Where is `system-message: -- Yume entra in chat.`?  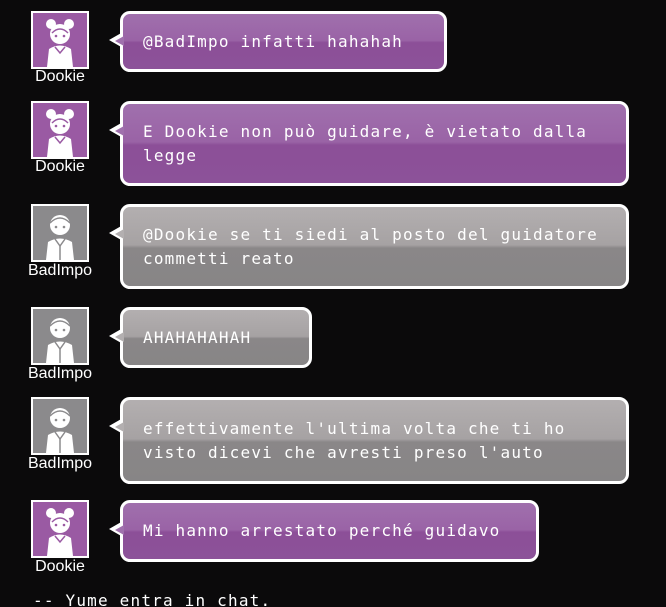
system-message: -- Yume entra in chat. is located at coordinates (152, 599).